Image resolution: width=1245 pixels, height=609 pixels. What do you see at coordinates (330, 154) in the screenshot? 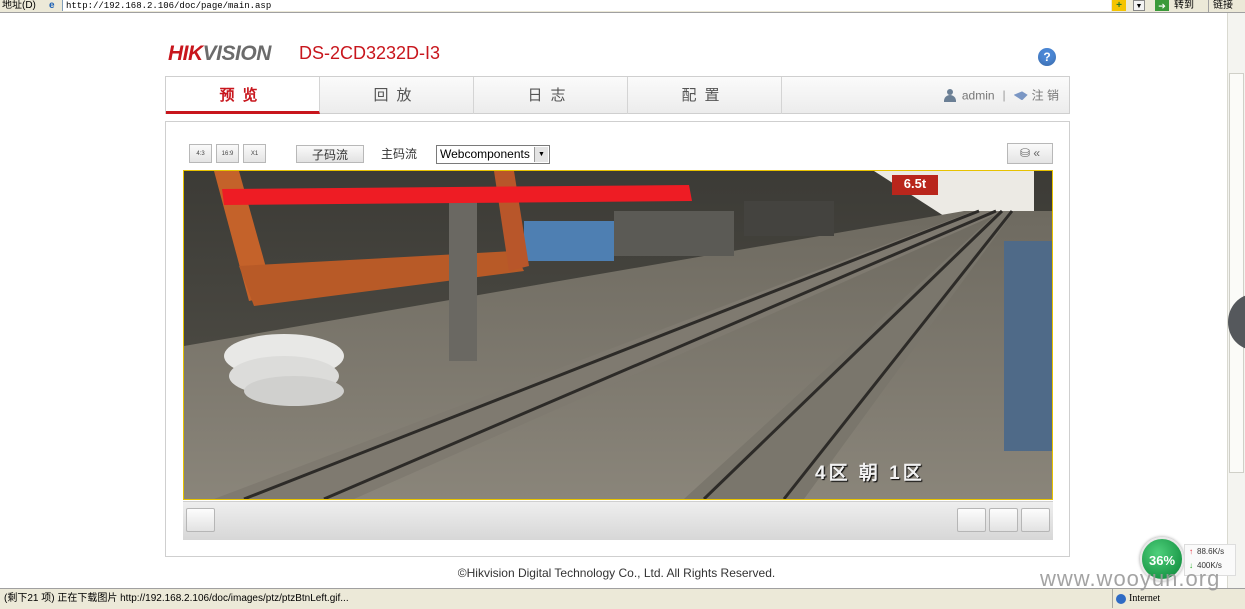
I see `substream-button: 子码流` at bounding box center [330, 154].